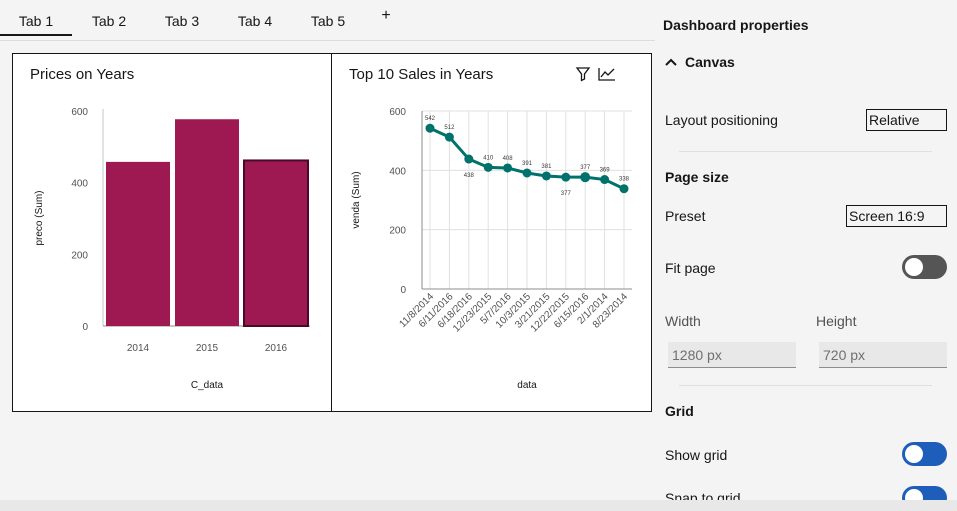 The height and width of the screenshot is (511, 957). Describe the element at coordinates (624, 180) in the screenshot. I see `data-label: 338` at that location.